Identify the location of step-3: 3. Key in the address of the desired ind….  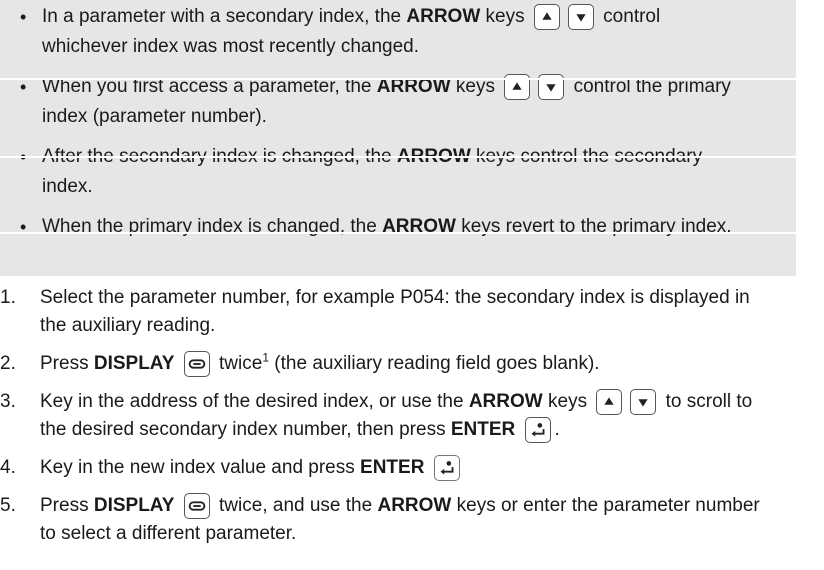
(398, 416).